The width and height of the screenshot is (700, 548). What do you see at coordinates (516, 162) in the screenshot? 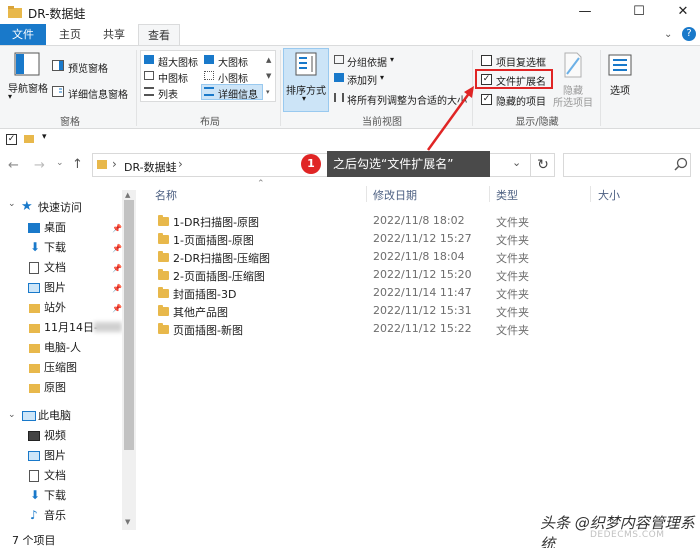
I see `address-dropdown-icon: ⌄` at bounding box center [516, 162].